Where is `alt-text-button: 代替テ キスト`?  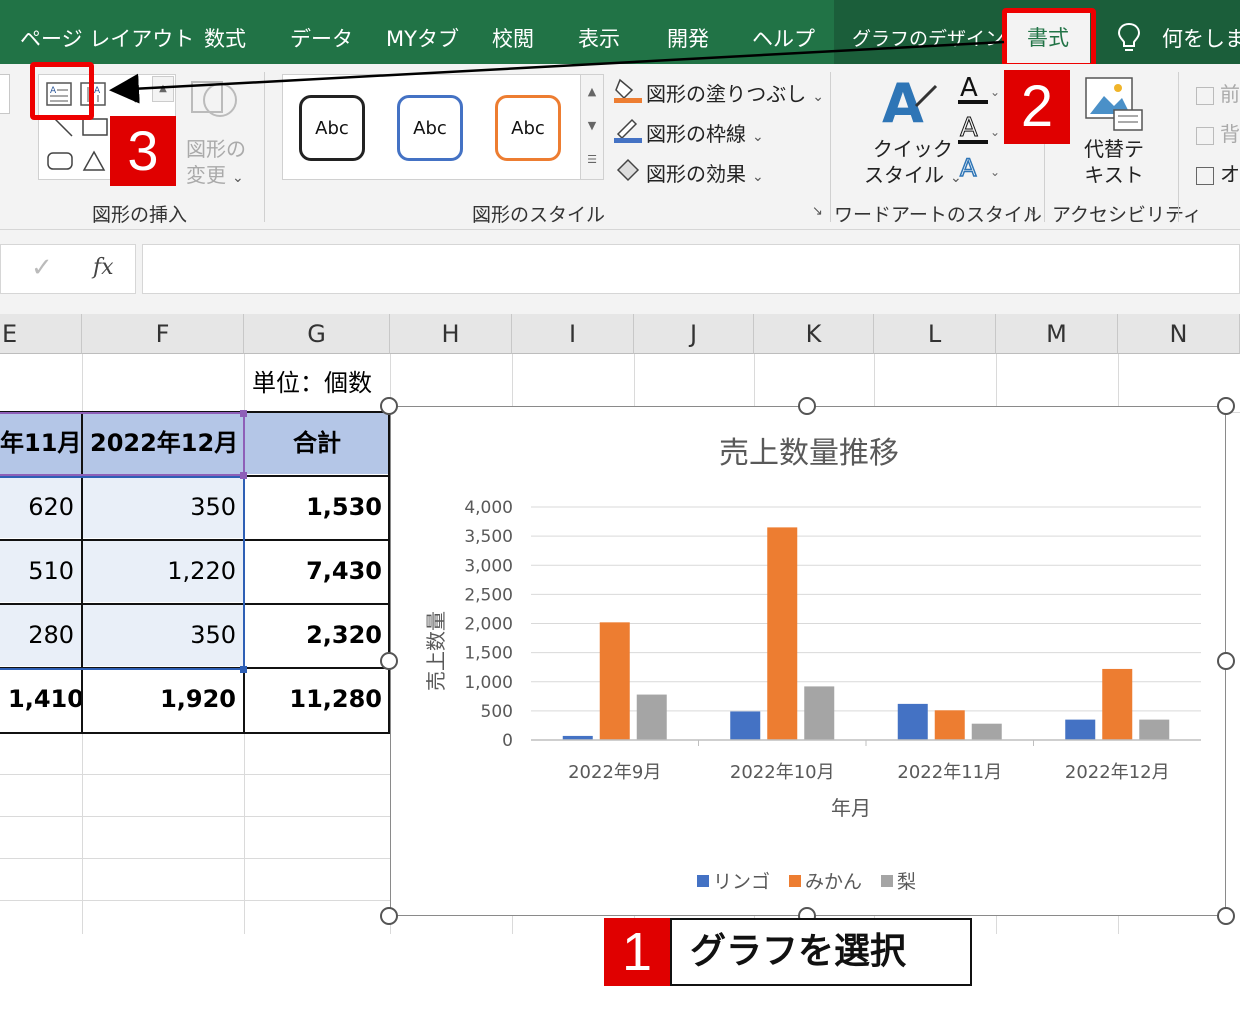
alt-text-button: 代替テ キスト is located at coordinates (1114, 162).